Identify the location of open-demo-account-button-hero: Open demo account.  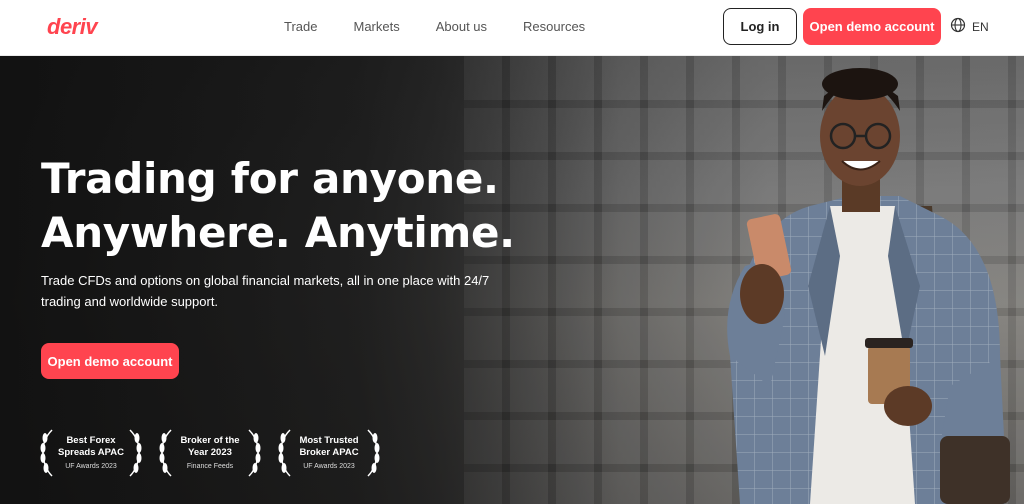
(110, 361).